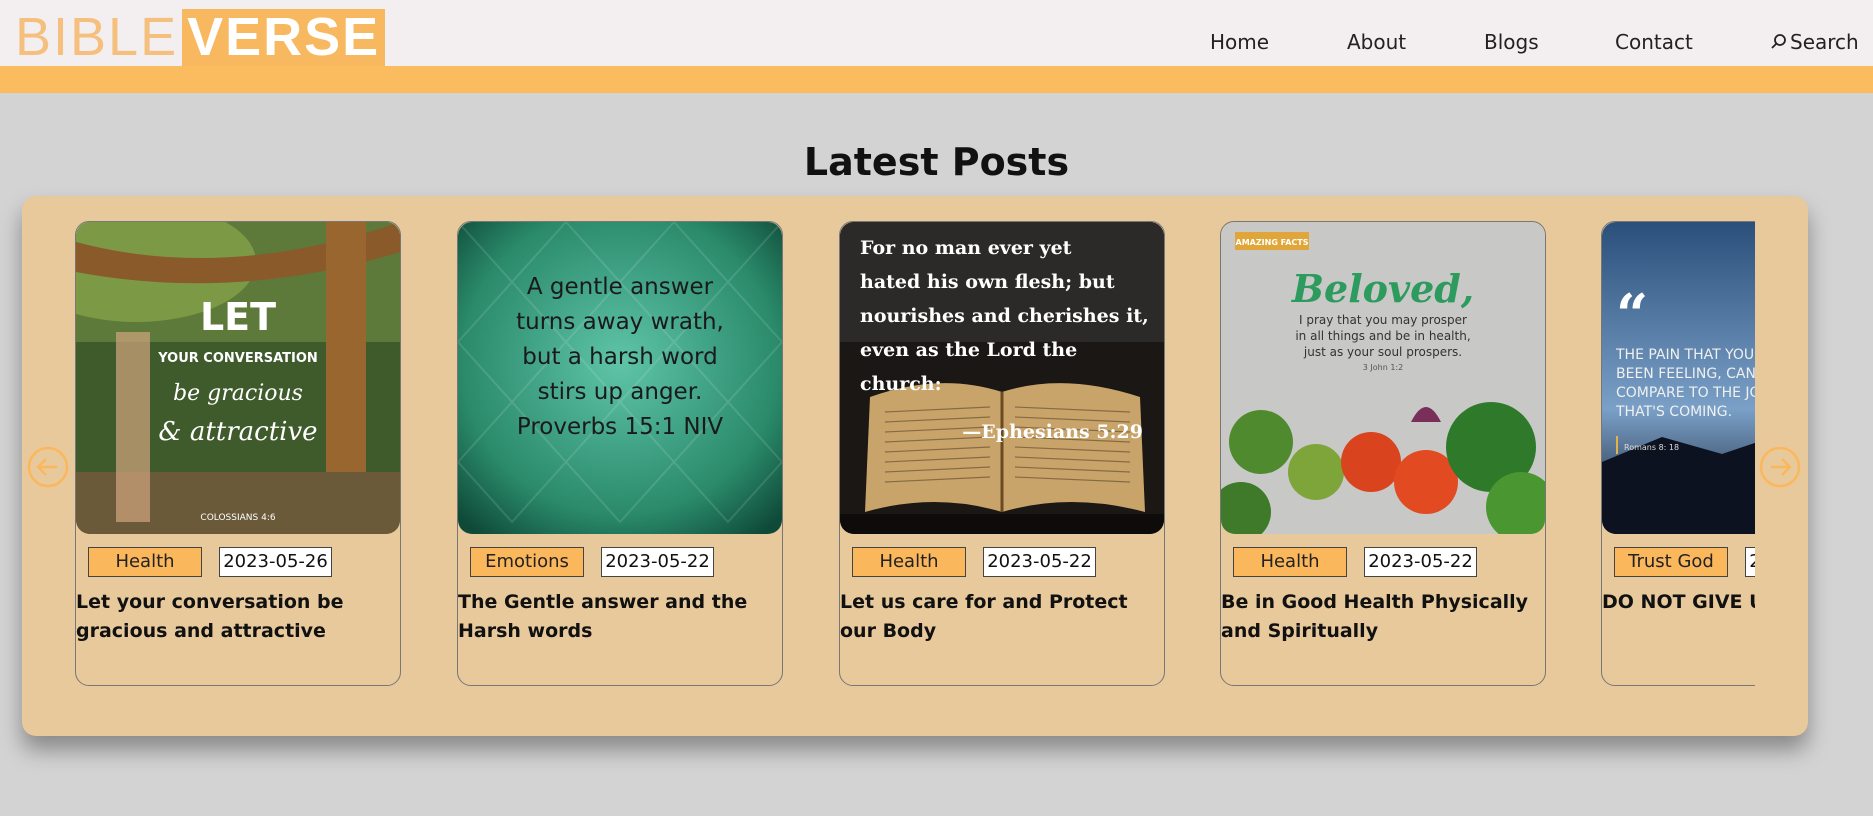 The height and width of the screenshot is (816, 1873). Describe the element at coordinates (1376, 42) in the screenshot. I see `nav-about-link: About` at that location.